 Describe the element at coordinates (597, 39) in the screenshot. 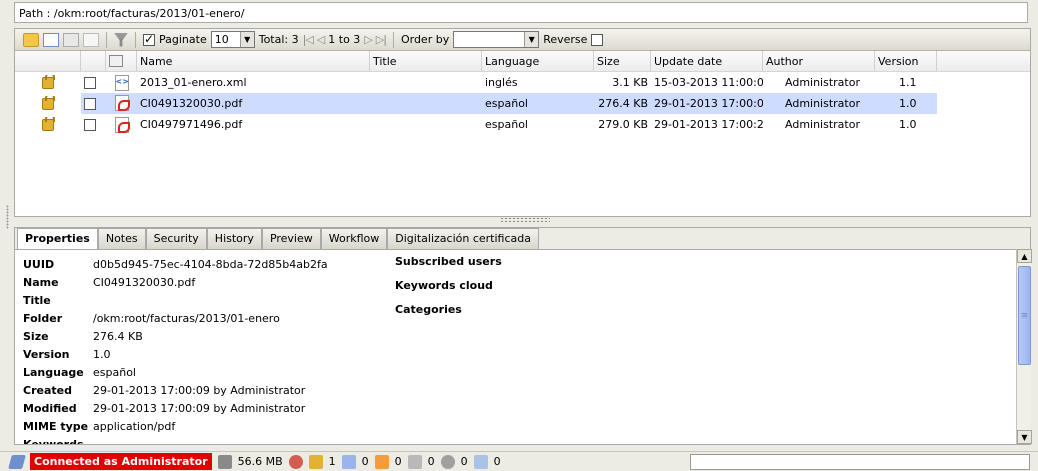

I see `reverse-checkbox` at that location.